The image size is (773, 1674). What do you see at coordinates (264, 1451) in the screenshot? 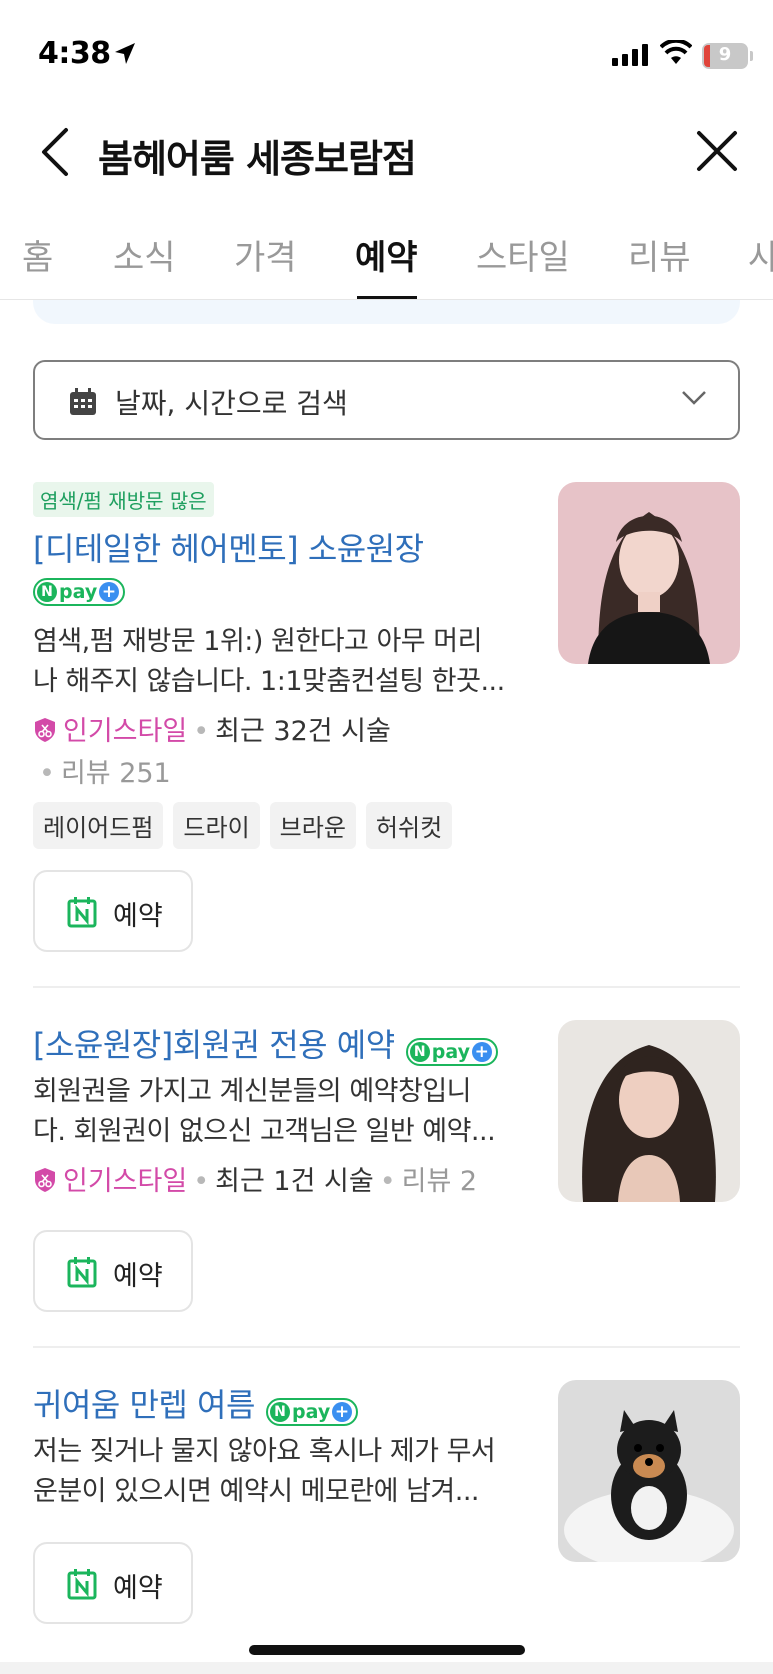
I see `desc-line: 저는 짖거나 물지 않아요 혹시나 제가 무서` at bounding box center [264, 1451].